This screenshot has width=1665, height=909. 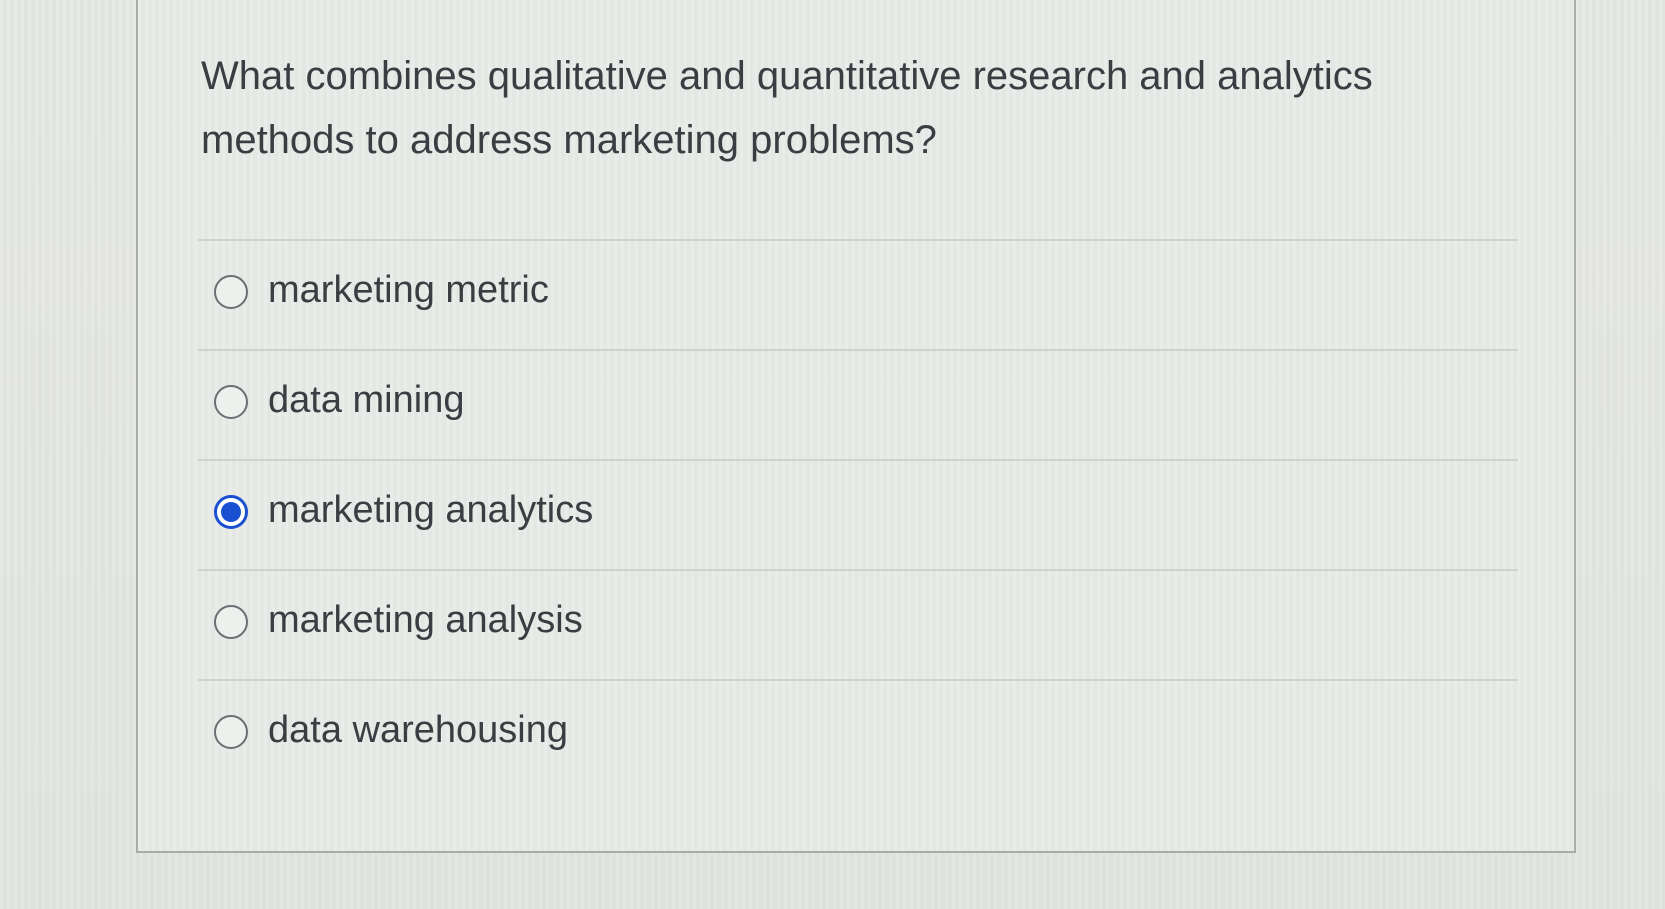 I want to click on option-marketing-metric: marketing metric, so click(x=858, y=294).